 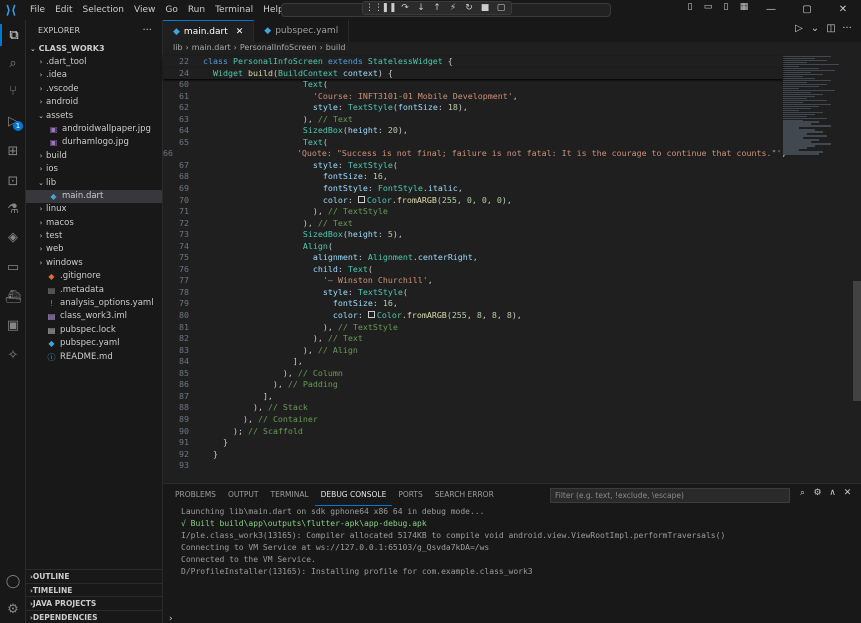 I want to click on code-line: 69 fontStyle: FontStyle.italic,, so click(x=473, y=189).